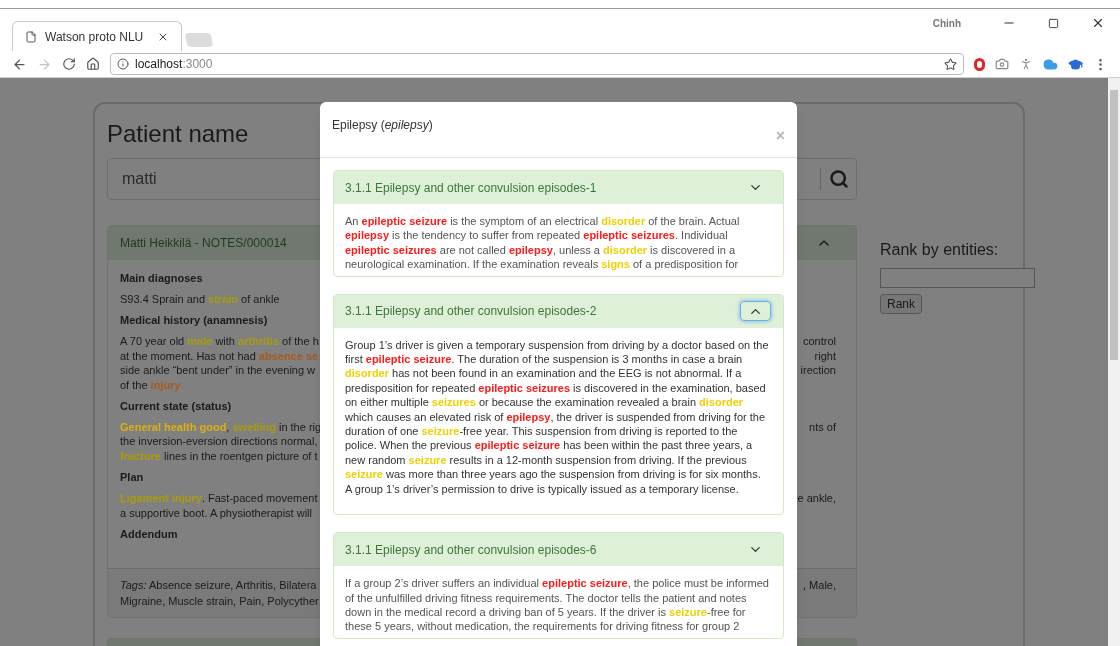 The width and height of the screenshot is (1120, 646). What do you see at coordinates (543, 243) in the screenshot?
I see `panel-text: An epileptic seizure is the symptom of an electrical disorder of the brain. Actual epilepsy is the tendency to suffer from repeated epileptic seizures. Individual epileptic seizures are not called epilepsy, unless a disorder is discovered in a neurological examination. If the examination reveals signs of a predisposition for` at bounding box center [543, 243].